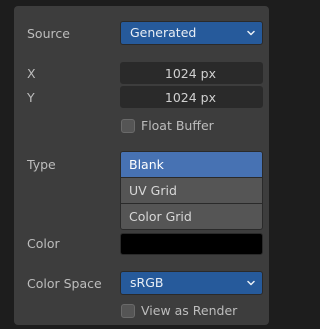 This screenshot has width=320, height=329. What do you see at coordinates (191, 283) in the screenshot?
I see `color-space-dropdown: sRGB` at bounding box center [191, 283].